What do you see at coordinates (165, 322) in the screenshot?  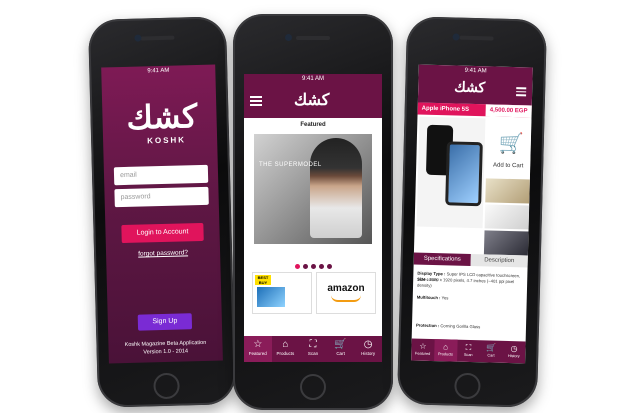 I see `signup-button: Sign Up` at bounding box center [165, 322].